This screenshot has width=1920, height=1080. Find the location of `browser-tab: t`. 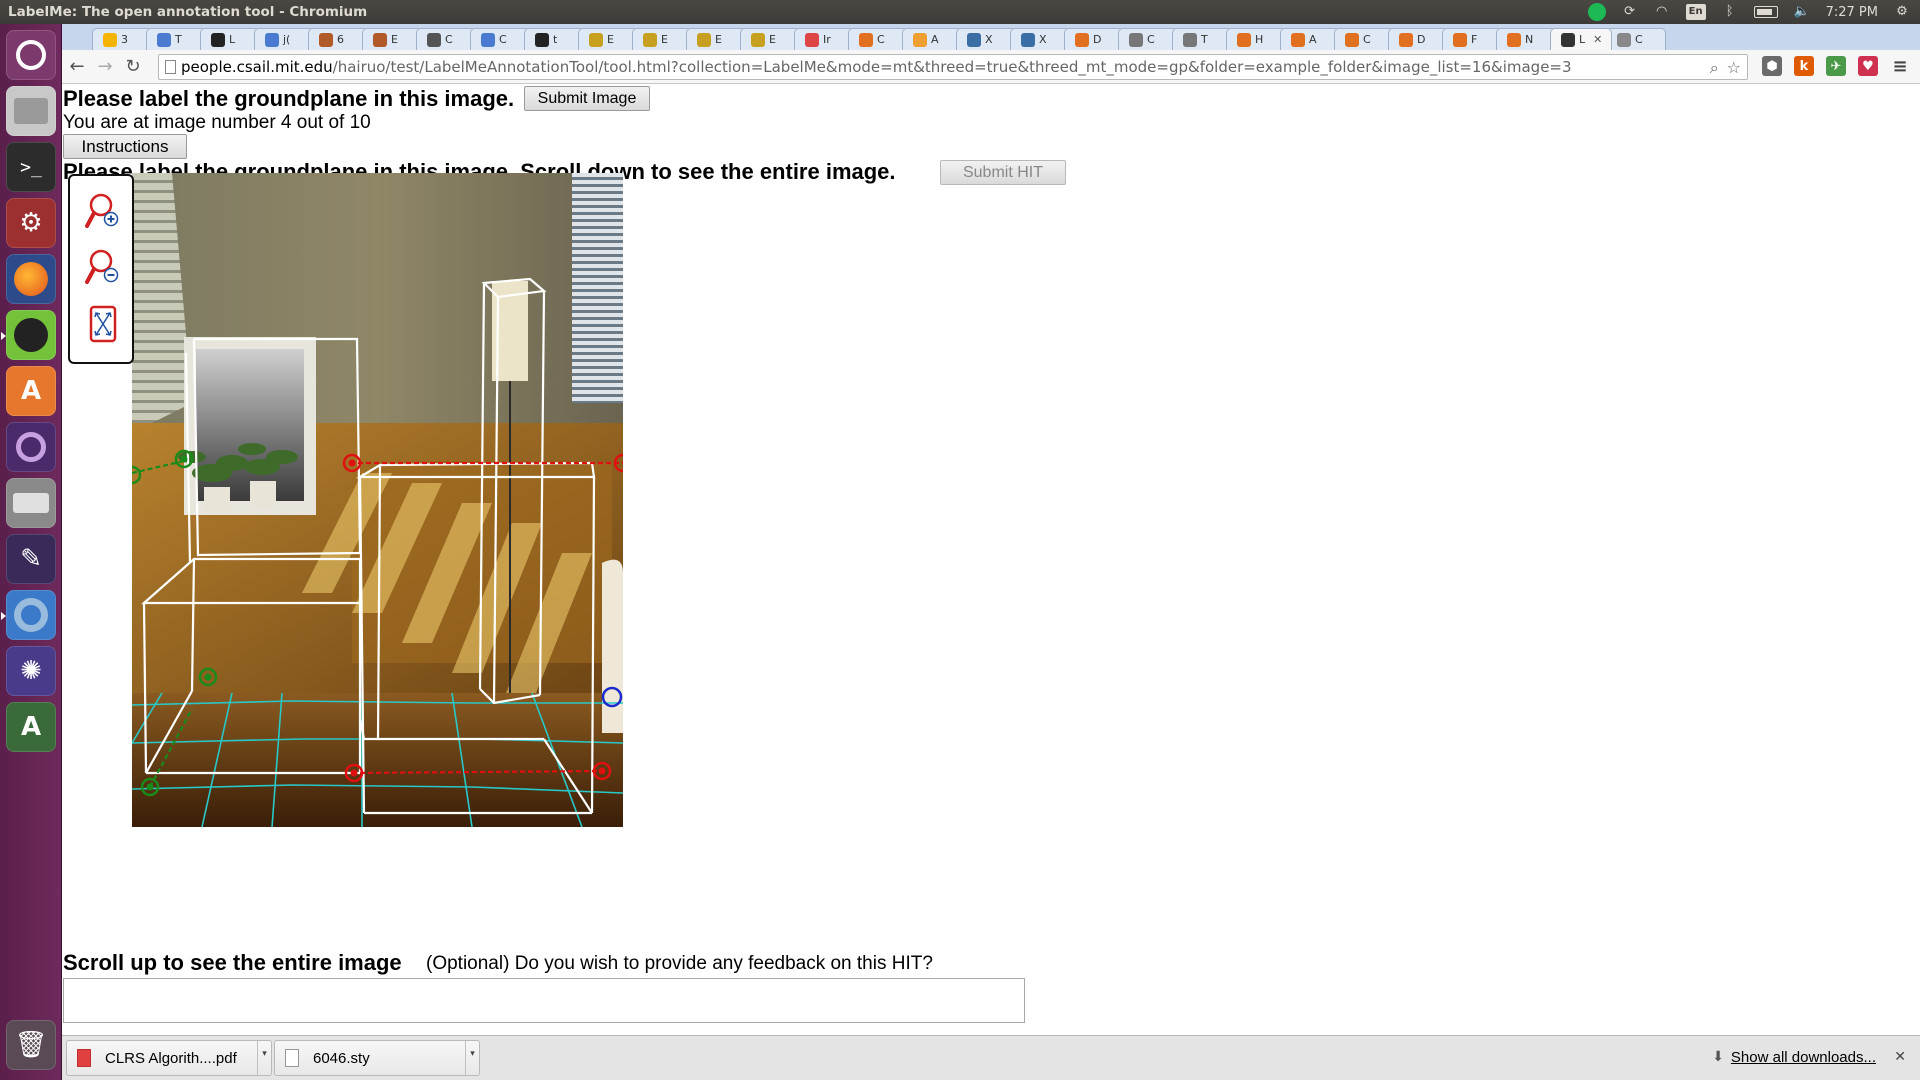

browser-tab: t is located at coordinates (554, 39).